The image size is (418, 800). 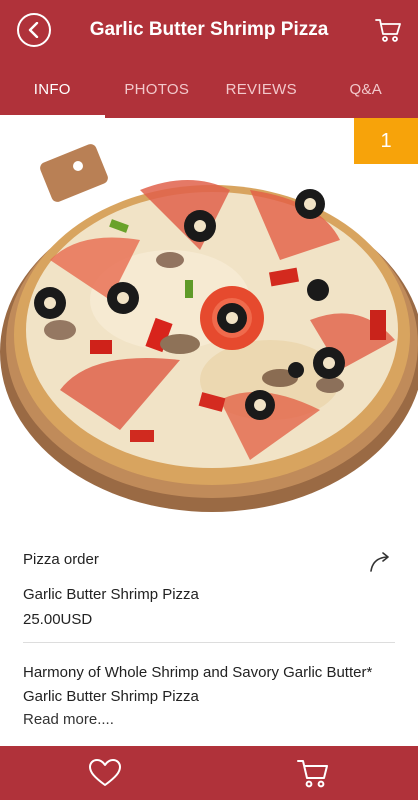 What do you see at coordinates (366, 89) in the screenshot?
I see `tab-qa: Q&A` at bounding box center [366, 89].